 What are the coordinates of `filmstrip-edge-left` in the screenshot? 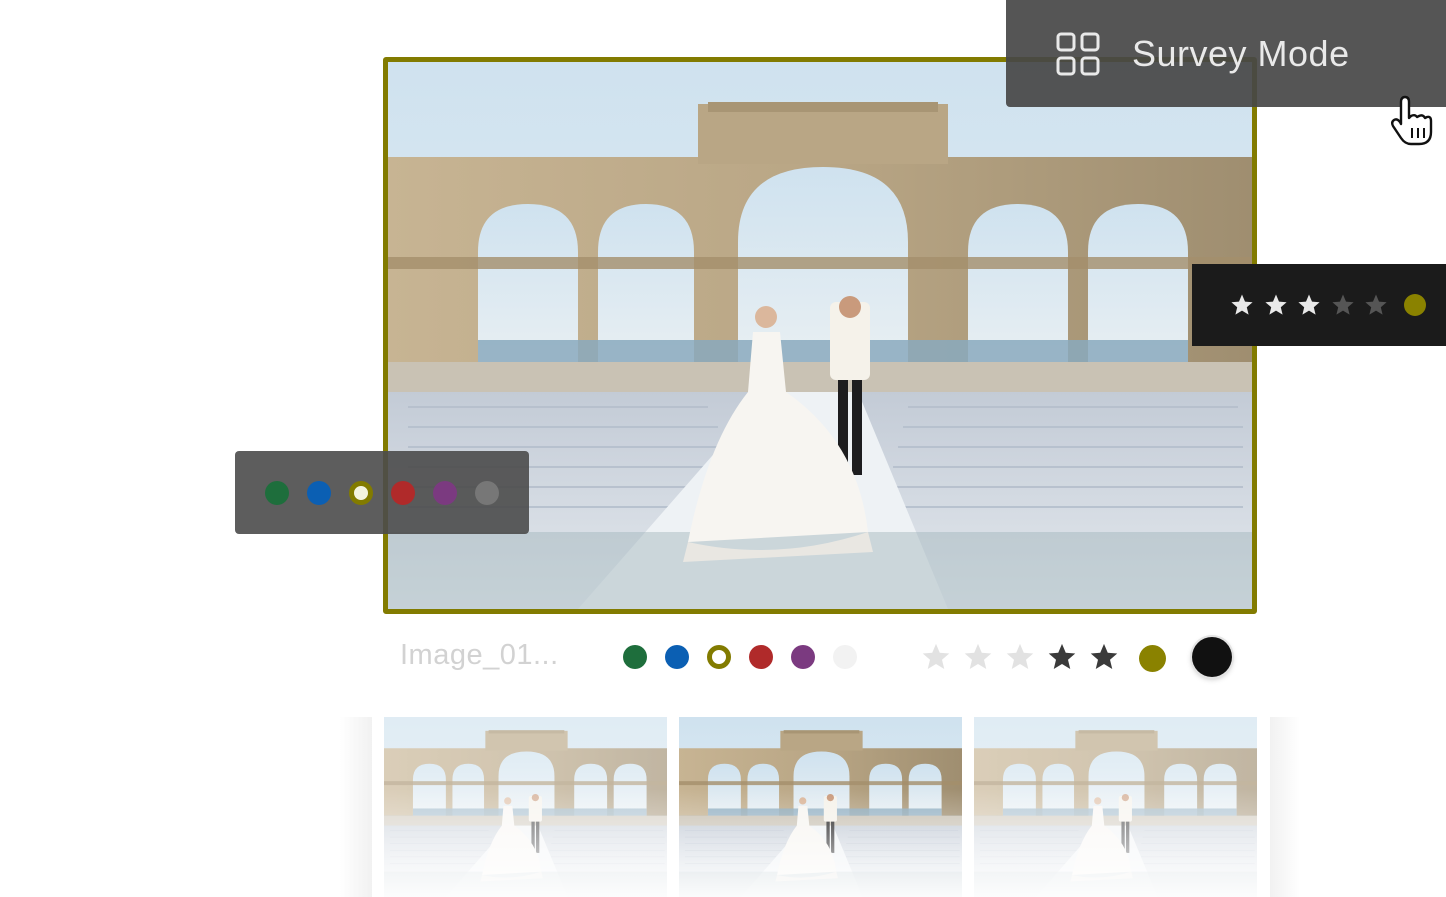 It's located at (356, 807).